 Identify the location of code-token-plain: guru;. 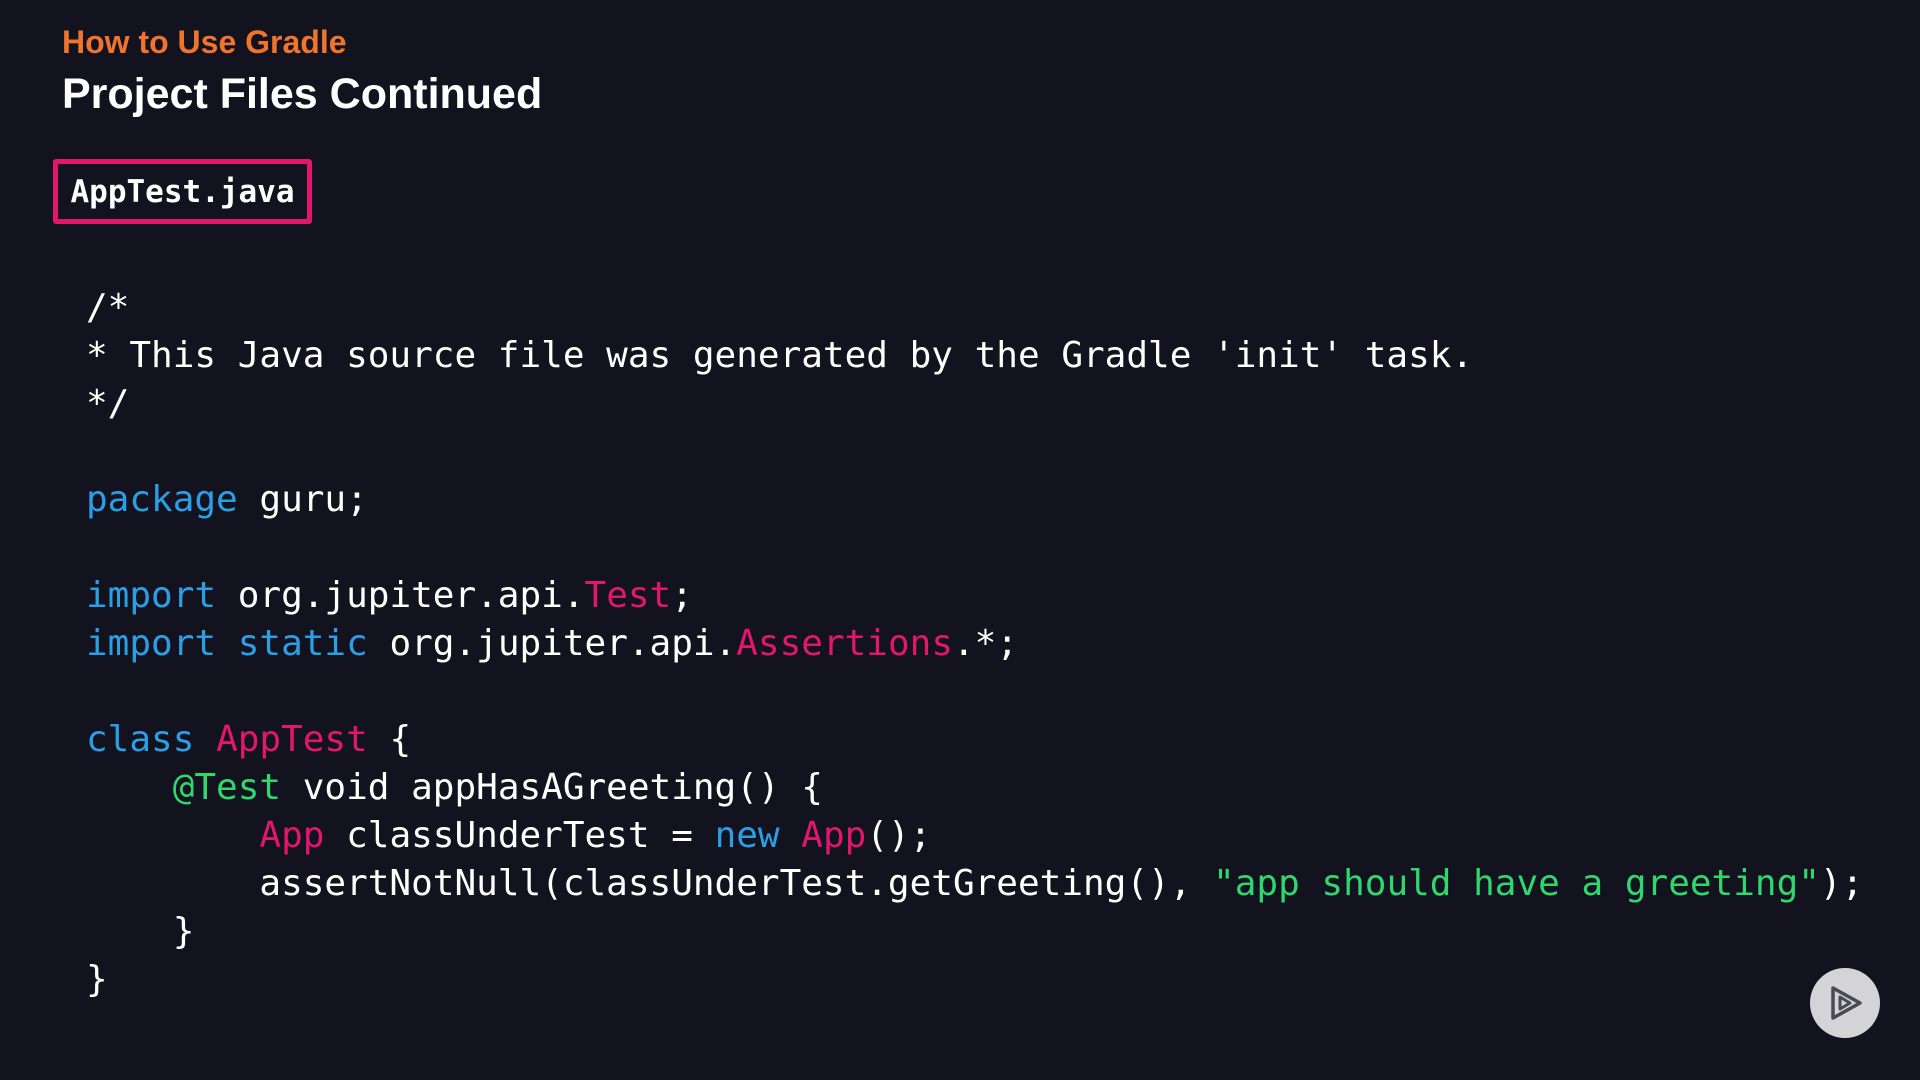
(302, 499).